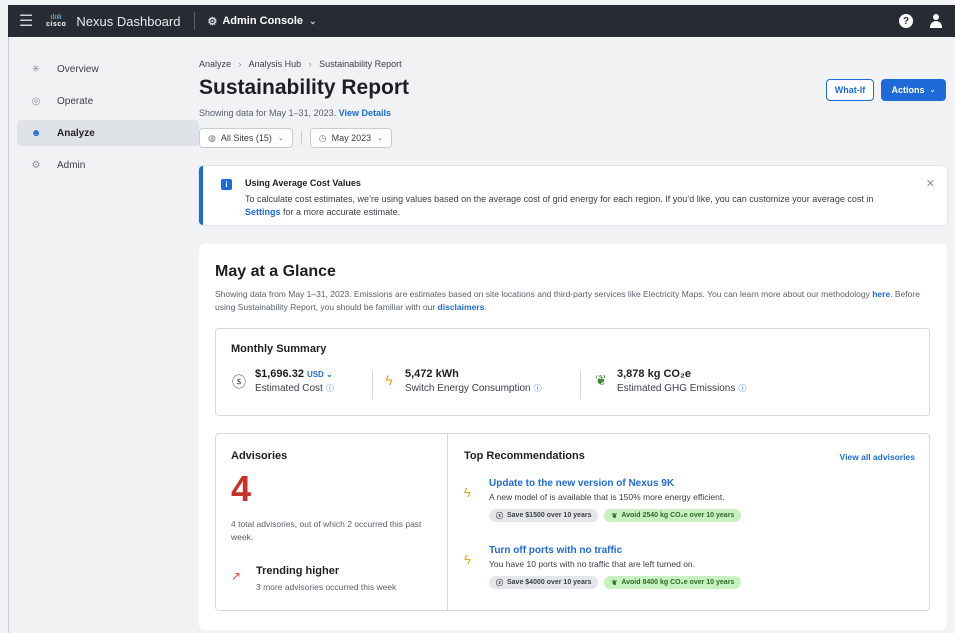 The width and height of the screenshot is (955, 633). I want to click on savings-badge: ⓢ Save $1500 over 10 years, so click(544, 515).